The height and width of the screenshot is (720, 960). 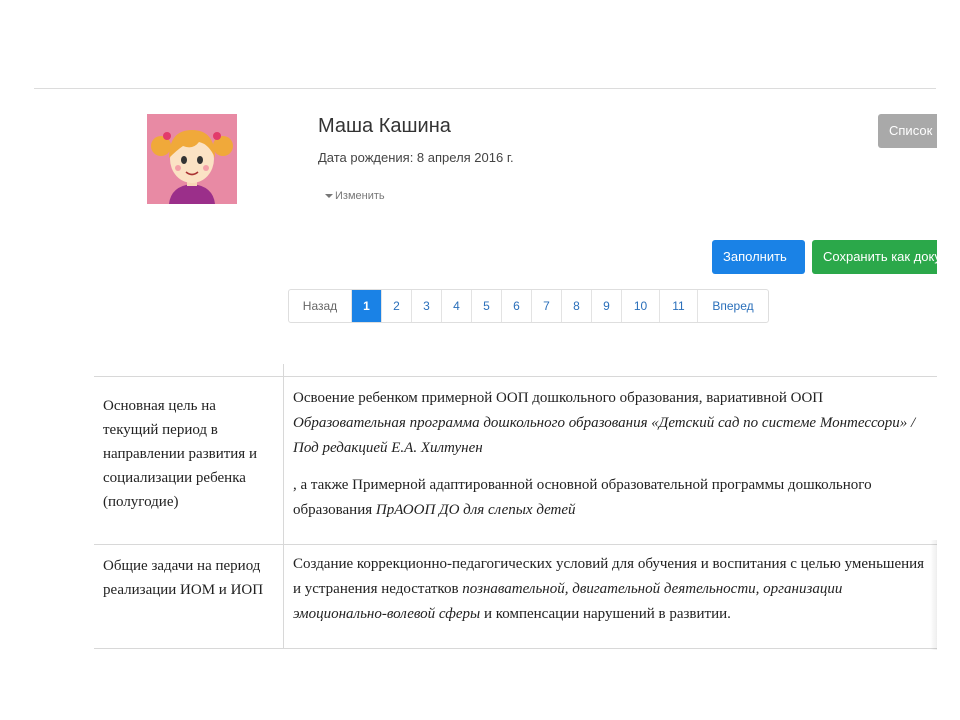 What do you see at coordinates (457, 306) in the screenshot?
I see `pagination-page-4: 4` at bounding box center [457, 306].